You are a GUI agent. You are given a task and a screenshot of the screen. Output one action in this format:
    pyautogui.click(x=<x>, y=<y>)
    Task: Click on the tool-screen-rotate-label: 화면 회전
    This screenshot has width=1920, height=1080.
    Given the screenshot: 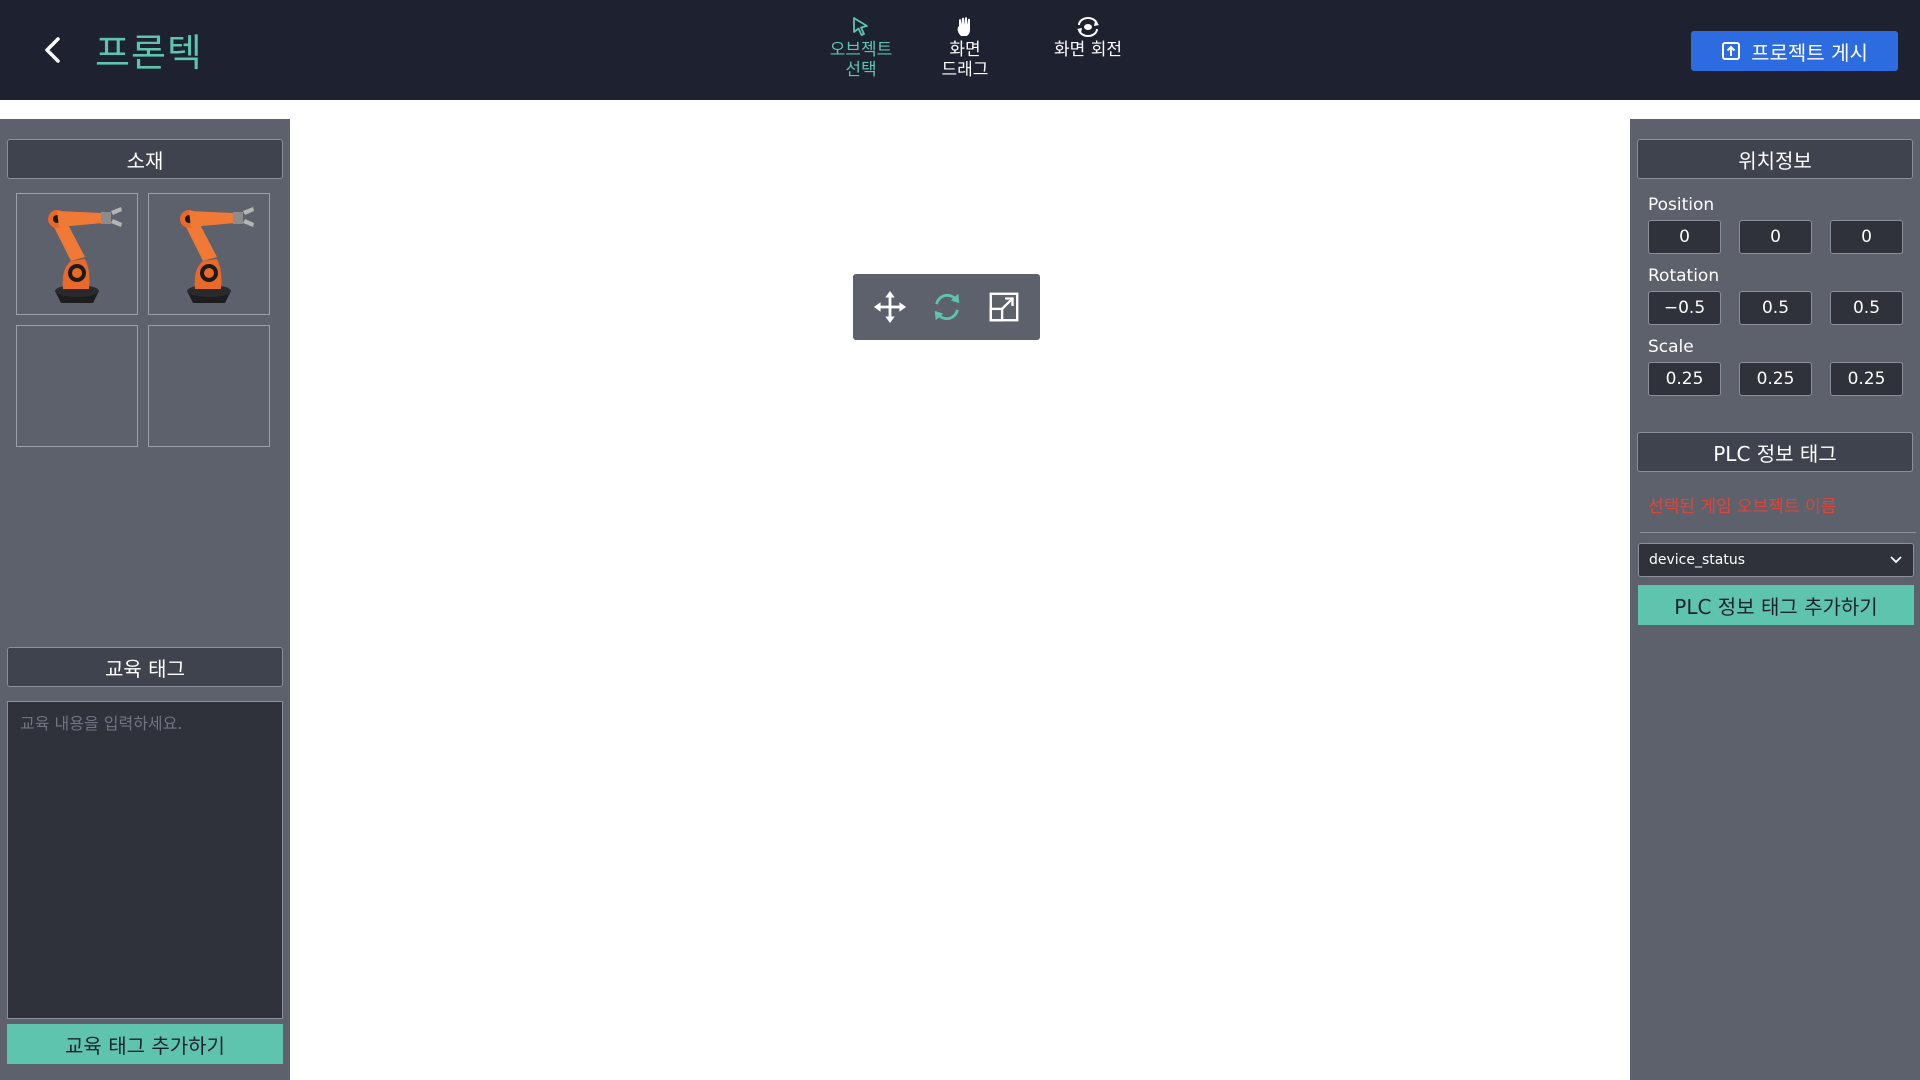 What is the action you would take?
    pyautogui.click(x=1088, y=50)
    